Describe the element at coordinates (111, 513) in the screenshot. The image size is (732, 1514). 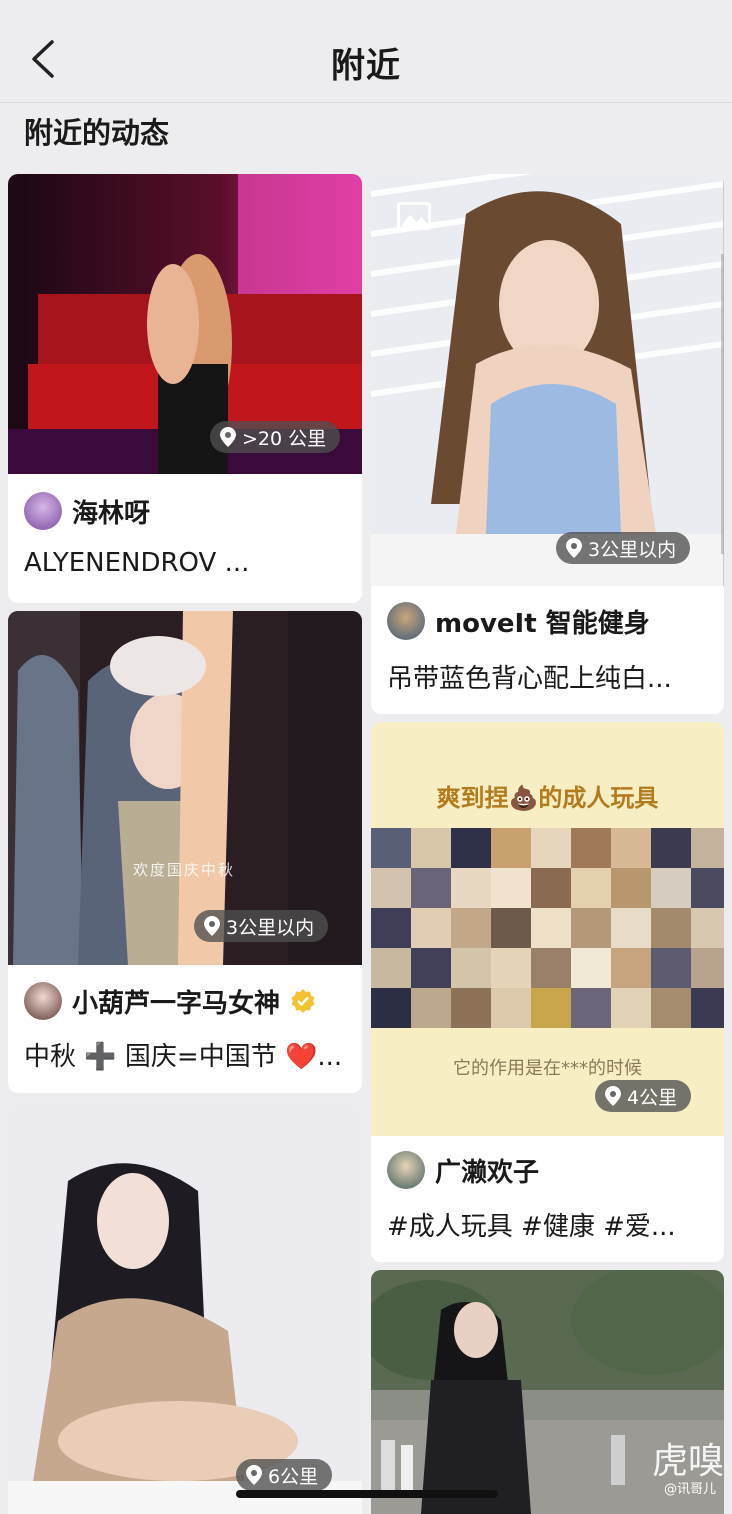
I see `author-name: 海林呀` at that location.